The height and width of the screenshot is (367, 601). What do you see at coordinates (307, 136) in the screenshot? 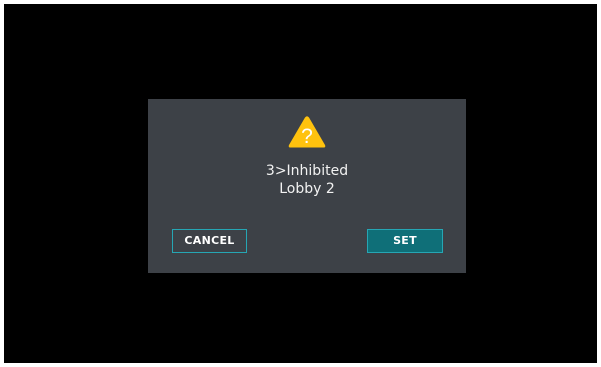
I see `warning-glyph: ?` at bounding box center [307, 136].